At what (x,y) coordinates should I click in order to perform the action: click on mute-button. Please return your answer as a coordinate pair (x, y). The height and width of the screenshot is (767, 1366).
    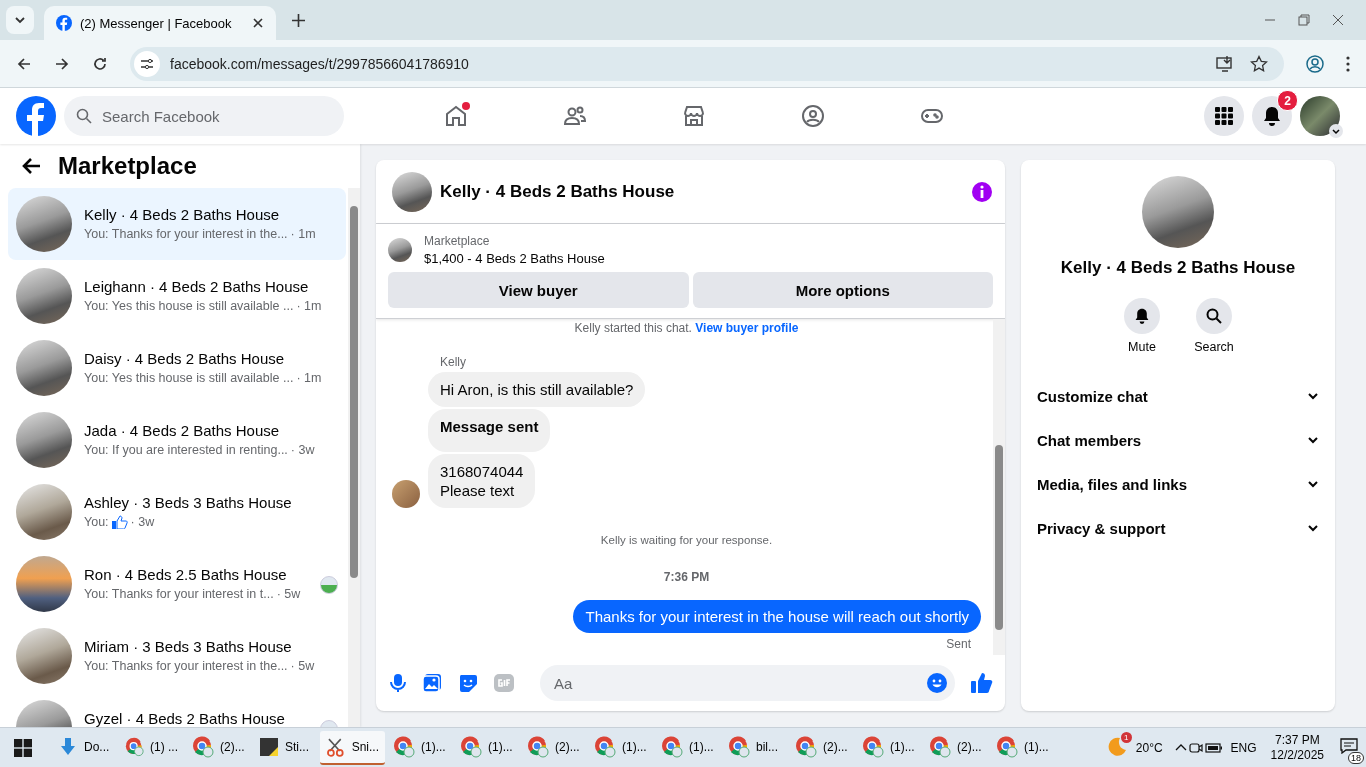
    Looking at the image, I should click on (1142, 316).